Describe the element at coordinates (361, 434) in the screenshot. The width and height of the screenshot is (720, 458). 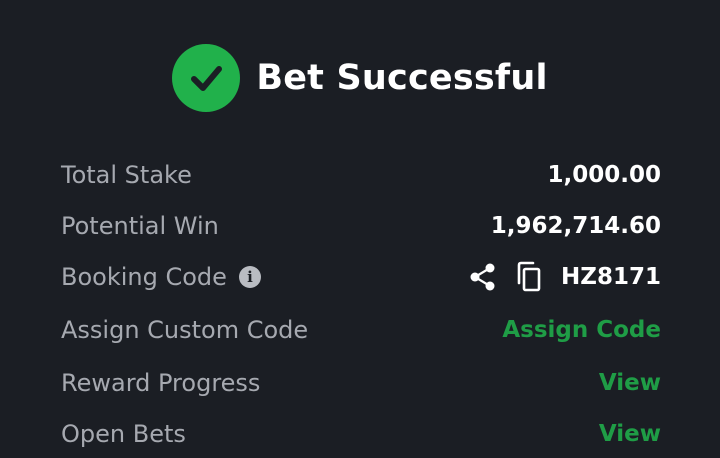
I see `open-bets-row: Open Bets View` at that location.